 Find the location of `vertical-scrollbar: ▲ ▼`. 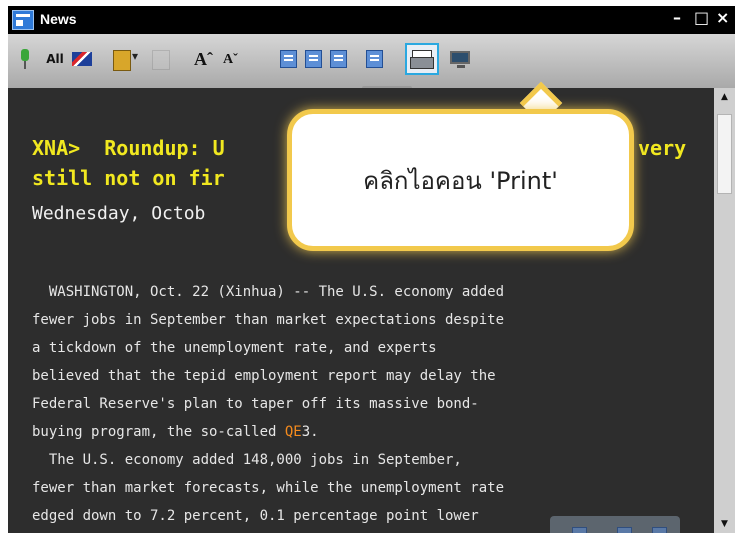

vertical-scrollbar: ▲ ▼ is located at coordinates (724, 310).